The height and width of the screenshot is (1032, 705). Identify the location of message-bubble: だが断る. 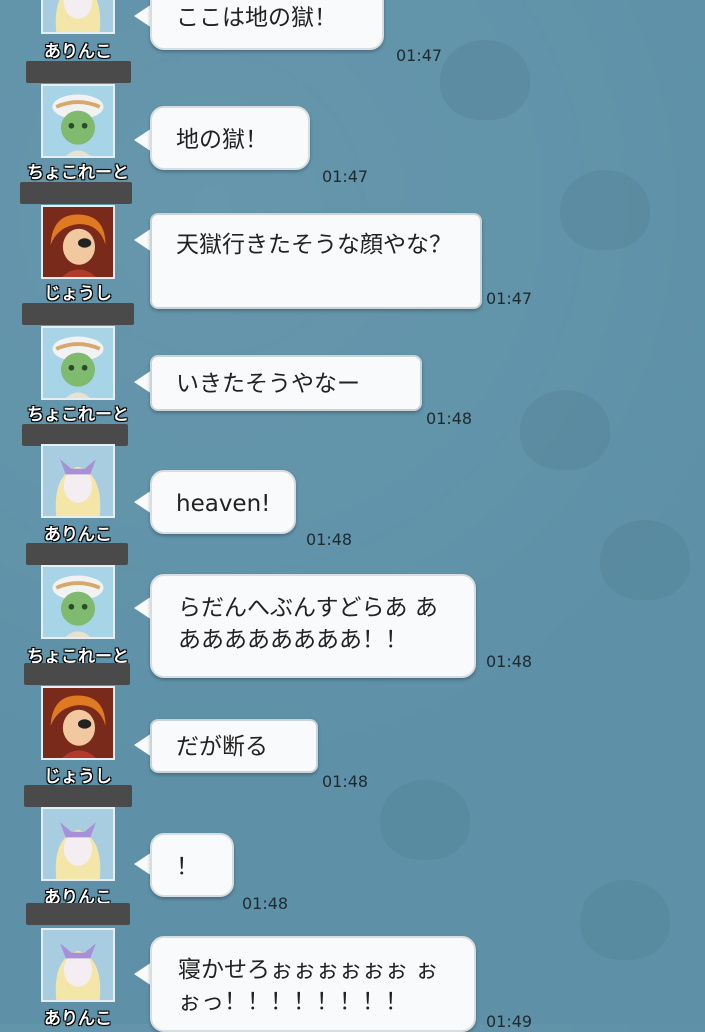
(234, 746).